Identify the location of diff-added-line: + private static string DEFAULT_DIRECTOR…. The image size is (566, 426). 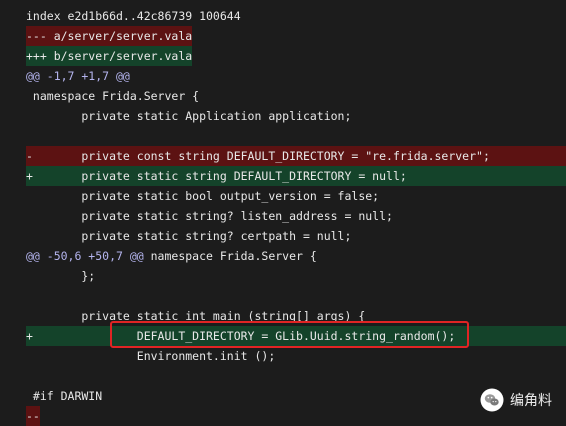
(296, 176).